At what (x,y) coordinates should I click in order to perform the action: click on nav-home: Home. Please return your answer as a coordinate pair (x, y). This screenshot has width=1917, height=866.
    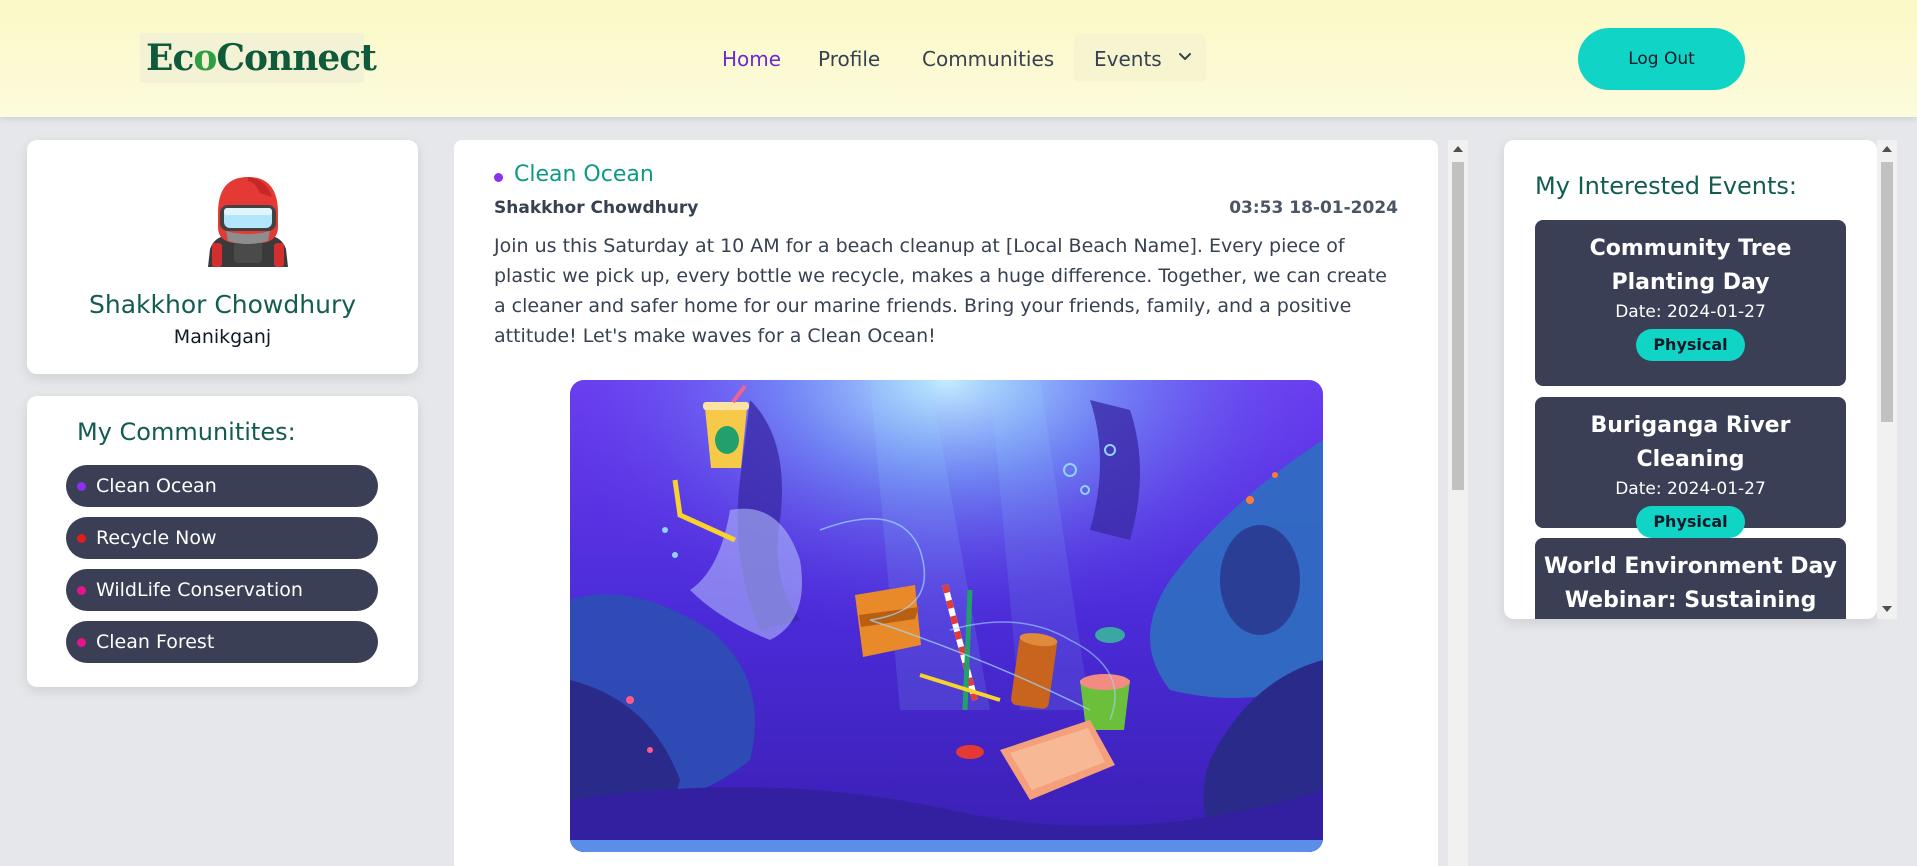
    Looking at the image, I should click on (751, 59).